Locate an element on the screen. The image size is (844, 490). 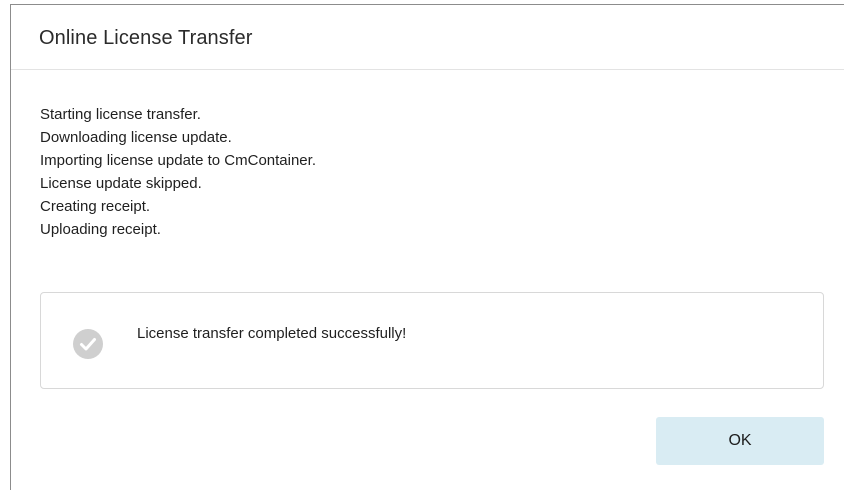
log-line: Downloading license update. is located at coordinates (136, 137).